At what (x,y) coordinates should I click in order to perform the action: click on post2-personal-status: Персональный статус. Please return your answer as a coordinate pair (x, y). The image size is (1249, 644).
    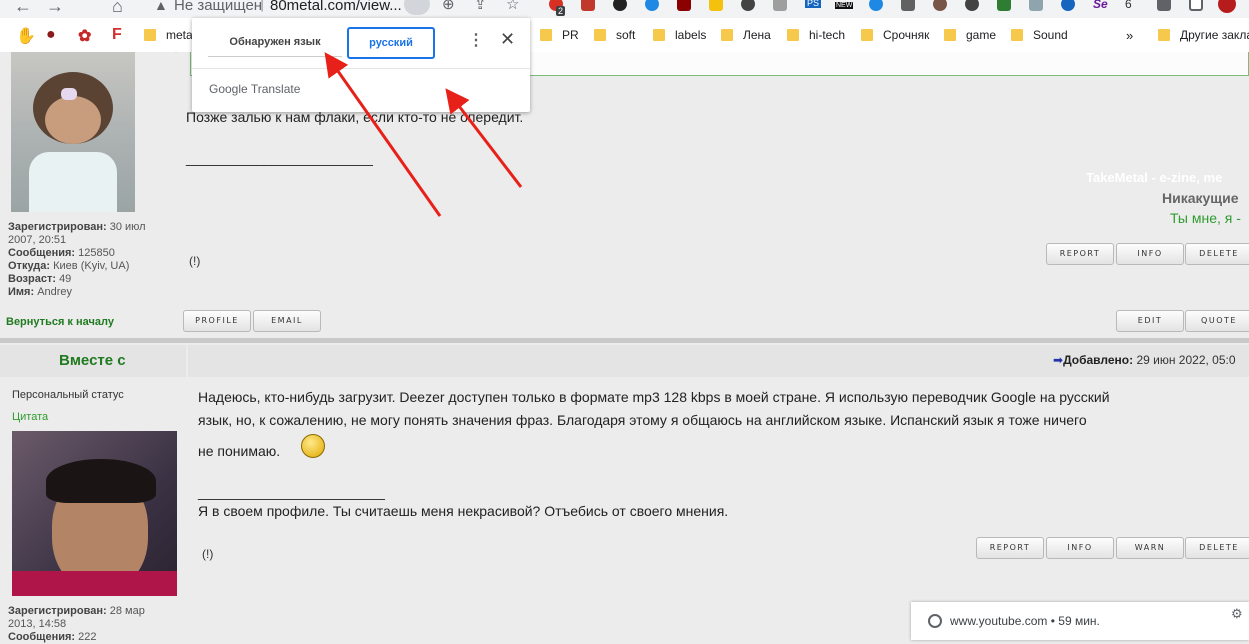
    Looking at the image, I should click on (68, 395).